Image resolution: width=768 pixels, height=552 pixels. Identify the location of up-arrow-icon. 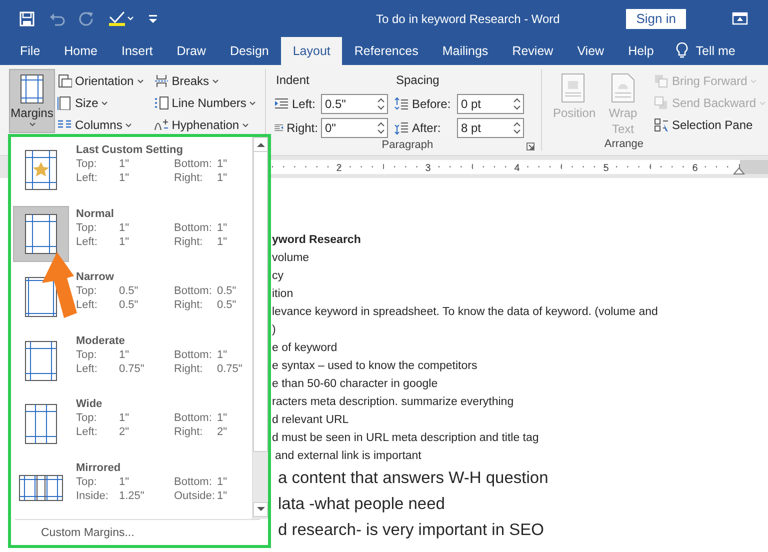
(260, 144).